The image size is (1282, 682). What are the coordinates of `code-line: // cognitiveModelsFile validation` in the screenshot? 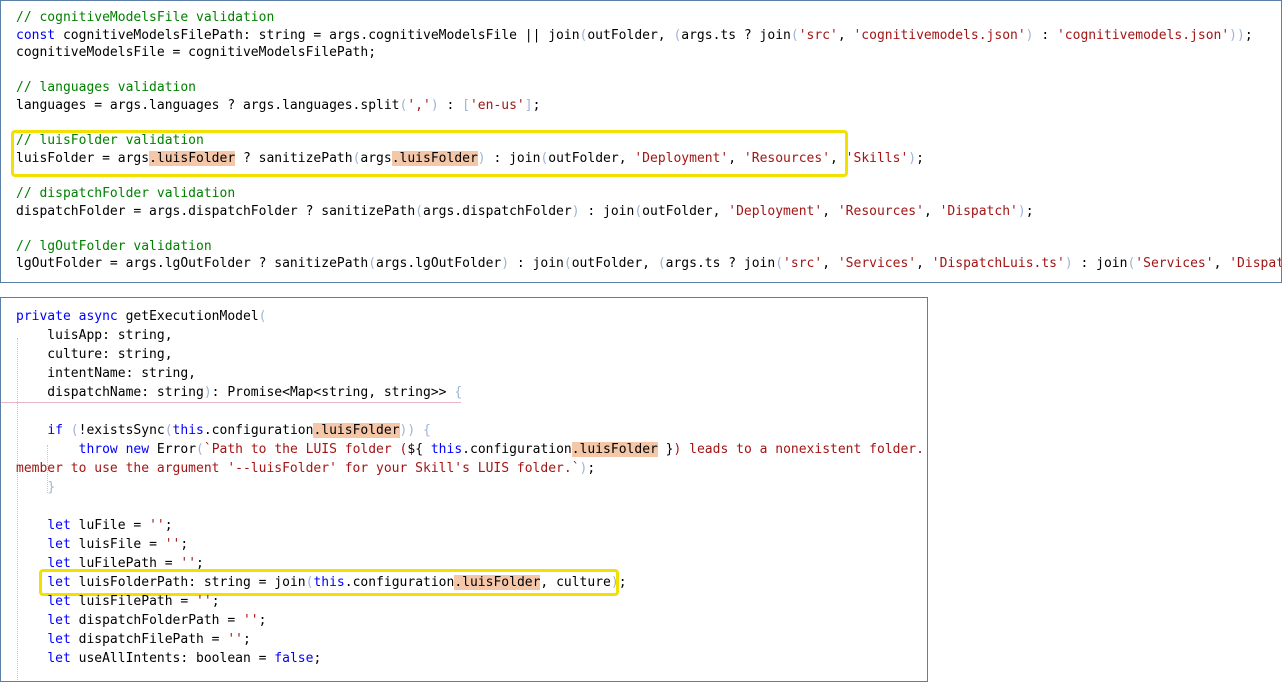 It's located at (145, 17).